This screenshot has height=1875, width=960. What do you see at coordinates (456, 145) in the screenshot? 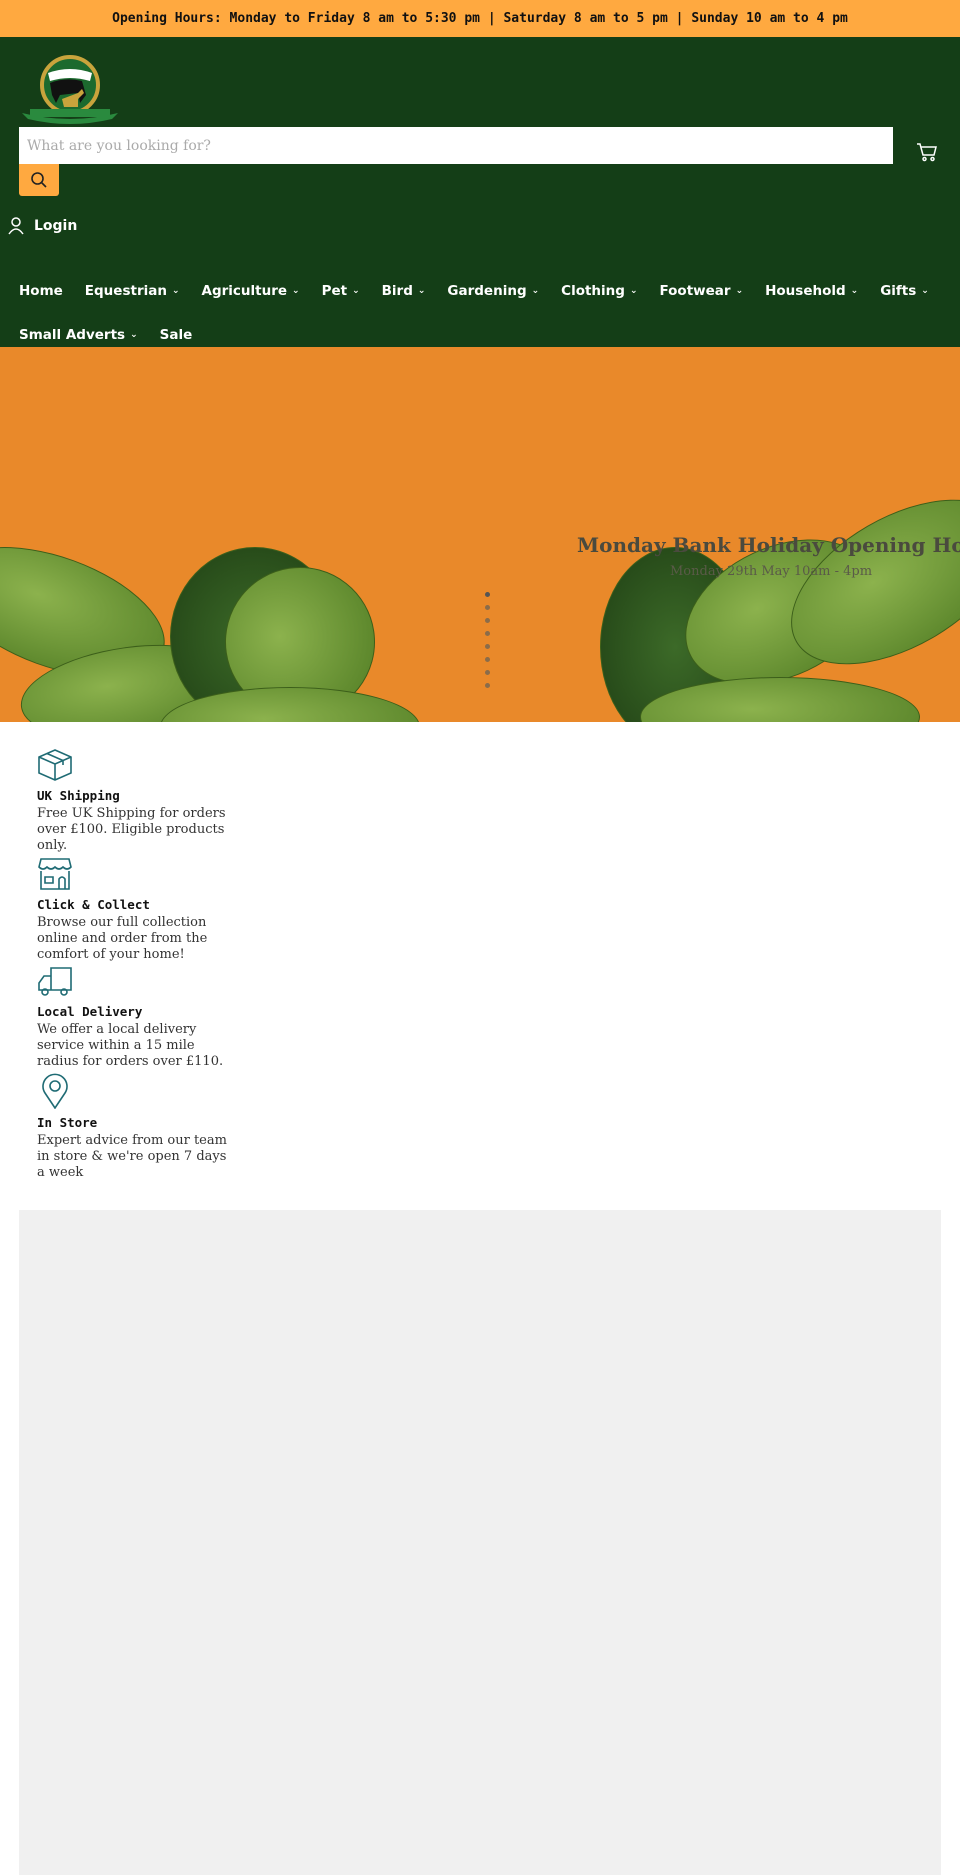
I see `search-input` at bounding box center [456, 145].